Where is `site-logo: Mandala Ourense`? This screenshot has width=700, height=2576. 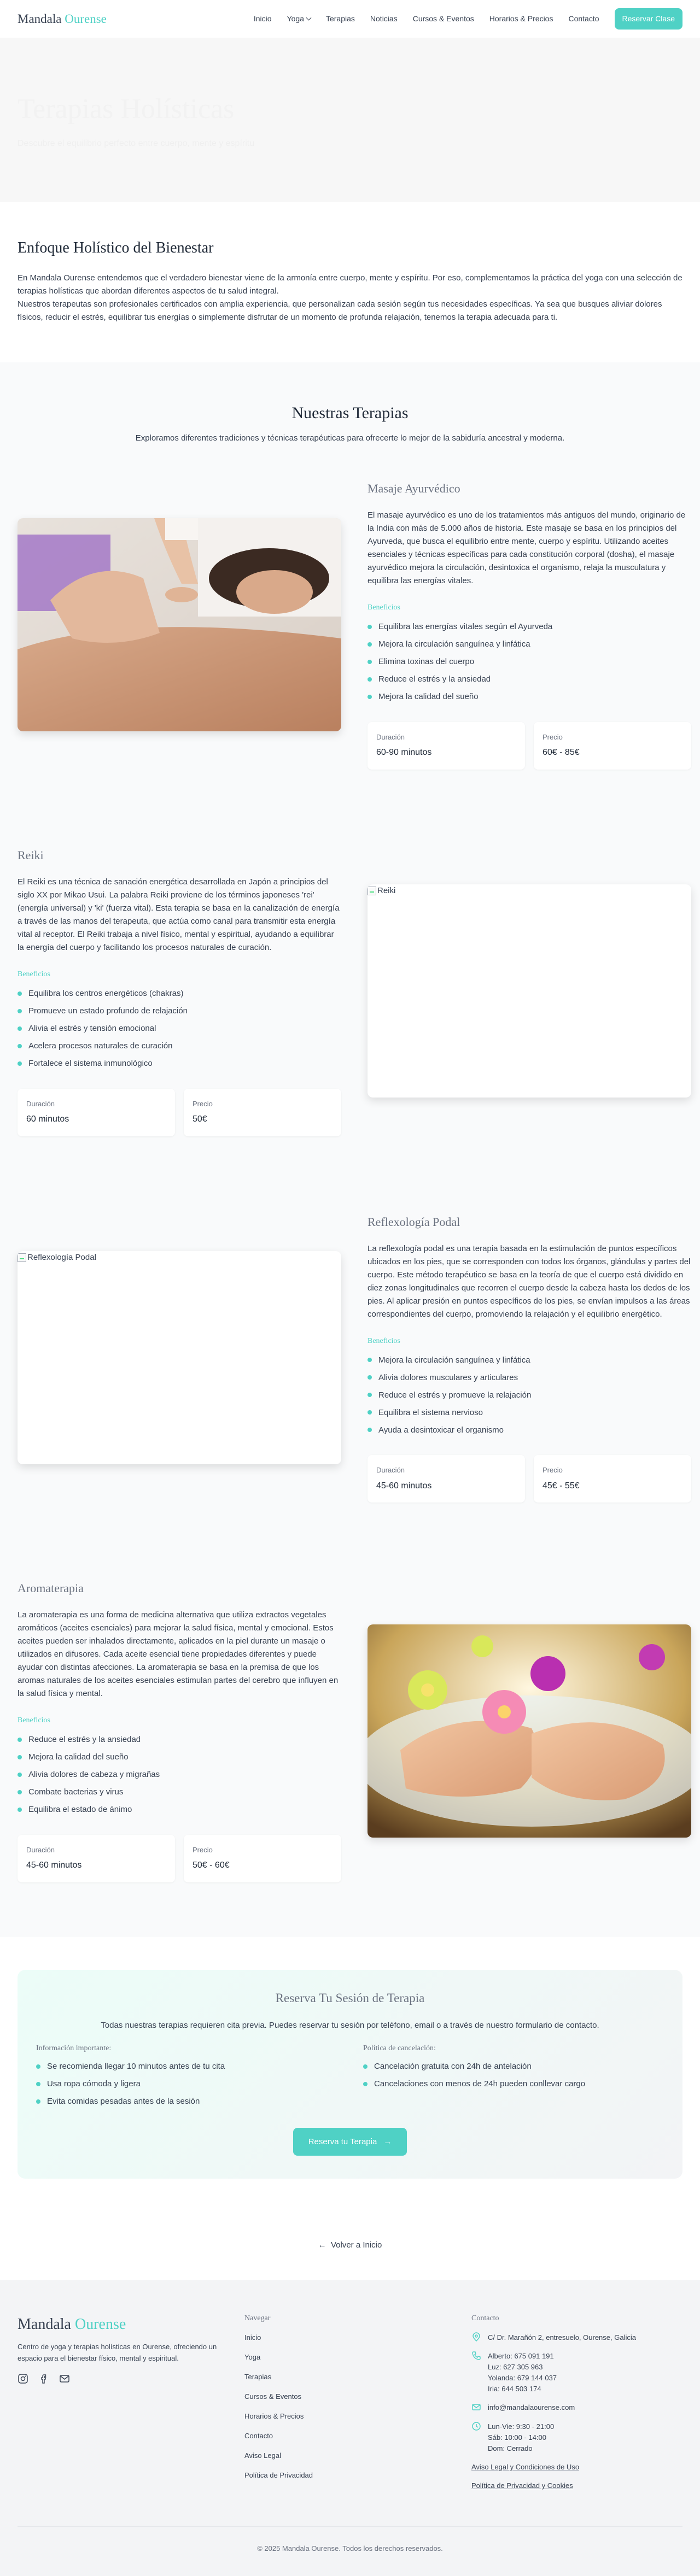 site-logo: Mandala Ourense is located at coordinates (62, 19).